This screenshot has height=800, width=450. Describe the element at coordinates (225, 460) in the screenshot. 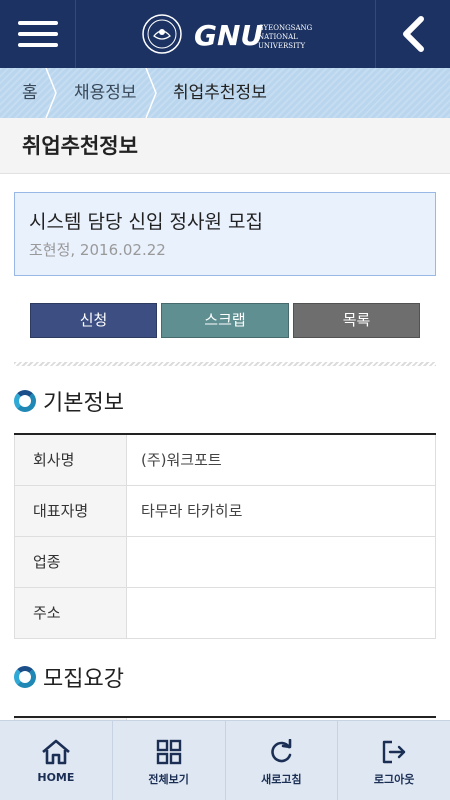

I see `table-row: 회사명 (주)워크포트` at that location.